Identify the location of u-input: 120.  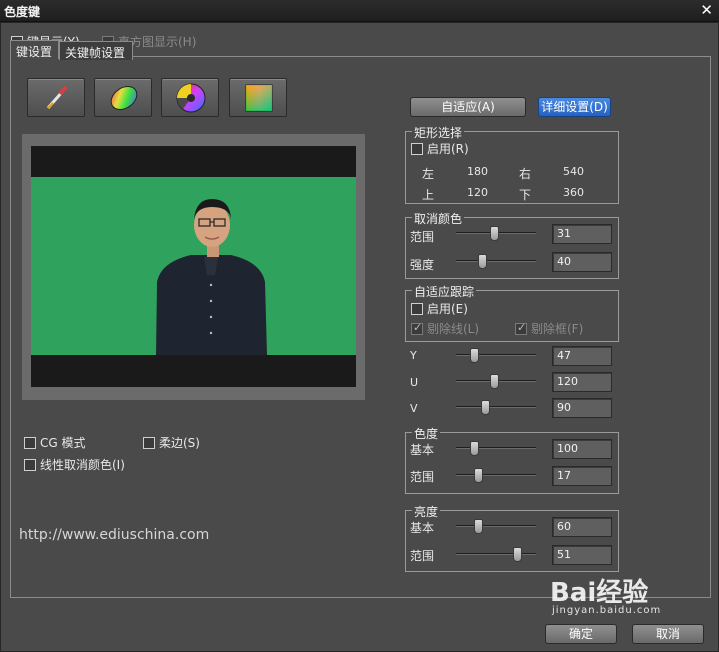
(582, 382).